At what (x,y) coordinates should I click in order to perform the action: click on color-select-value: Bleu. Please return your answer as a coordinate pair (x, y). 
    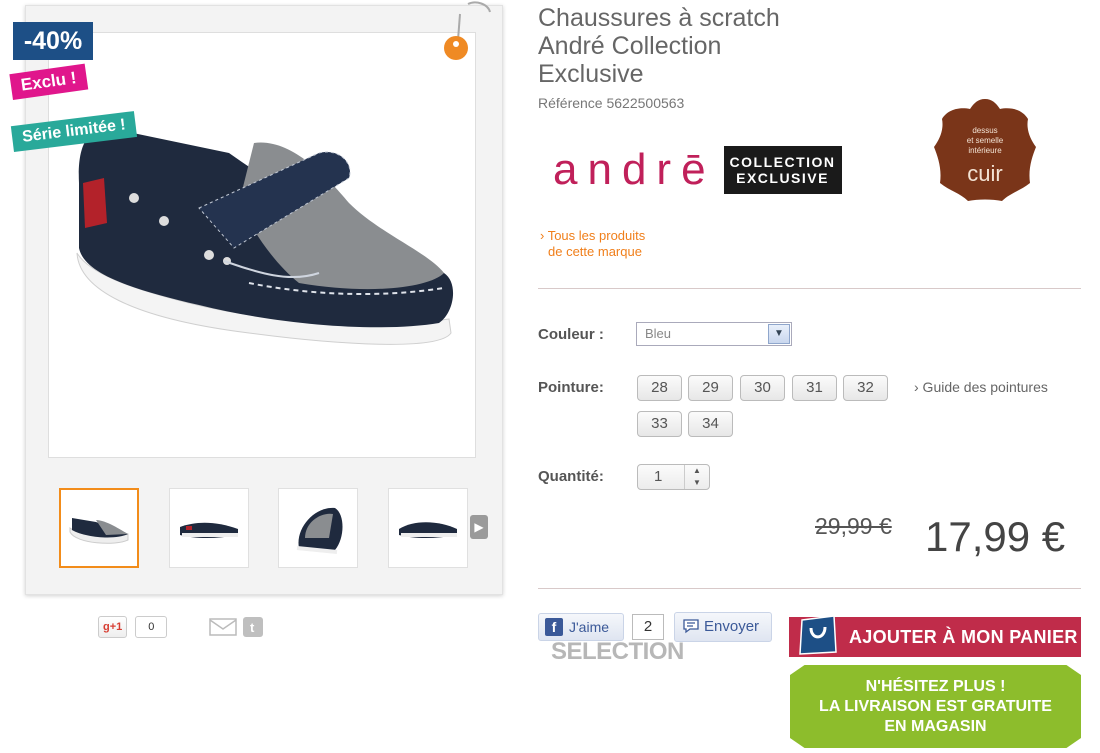
    Looking at the image, I should click on (658, 333).